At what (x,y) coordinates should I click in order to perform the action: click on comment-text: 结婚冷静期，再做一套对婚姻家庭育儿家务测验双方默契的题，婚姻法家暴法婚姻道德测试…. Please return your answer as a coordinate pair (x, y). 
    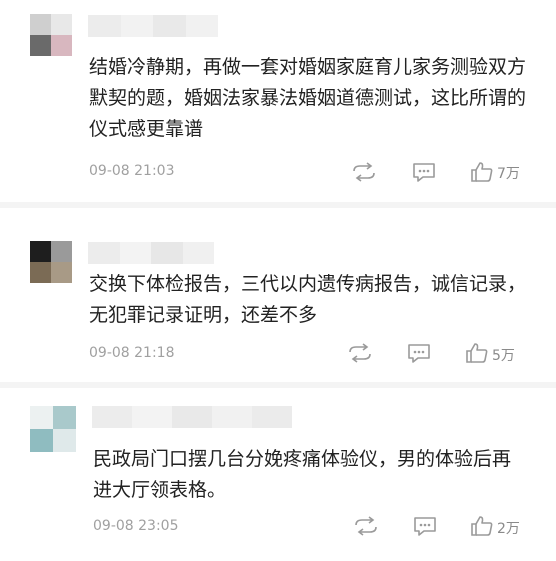
    Looking at the image, I should click on (308, 98).